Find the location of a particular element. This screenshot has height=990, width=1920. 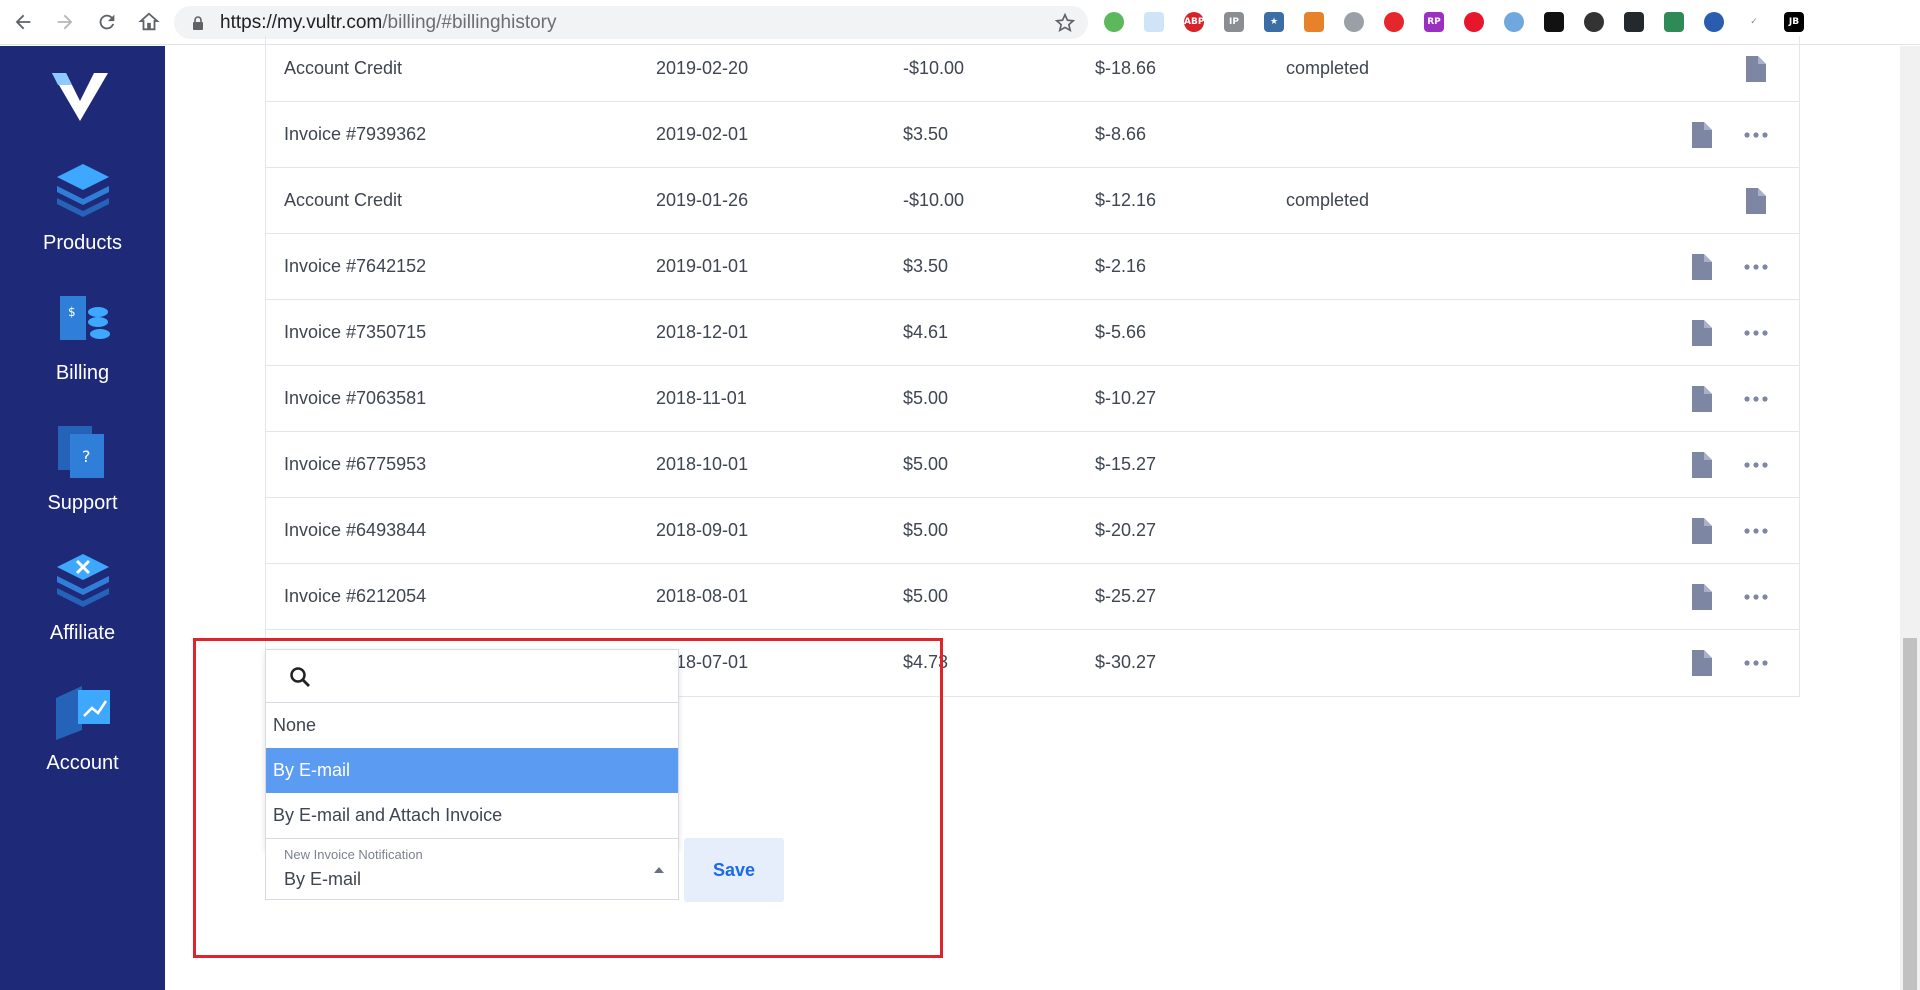

extension-rp-icon: RP is located at coordinates (1434, 22).